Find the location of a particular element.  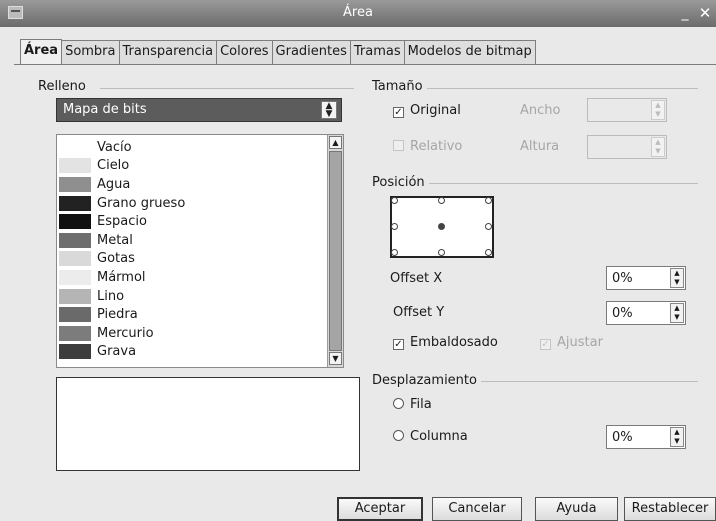

ancho-field: ▲ ▼ is located at coordinates (627, 110).